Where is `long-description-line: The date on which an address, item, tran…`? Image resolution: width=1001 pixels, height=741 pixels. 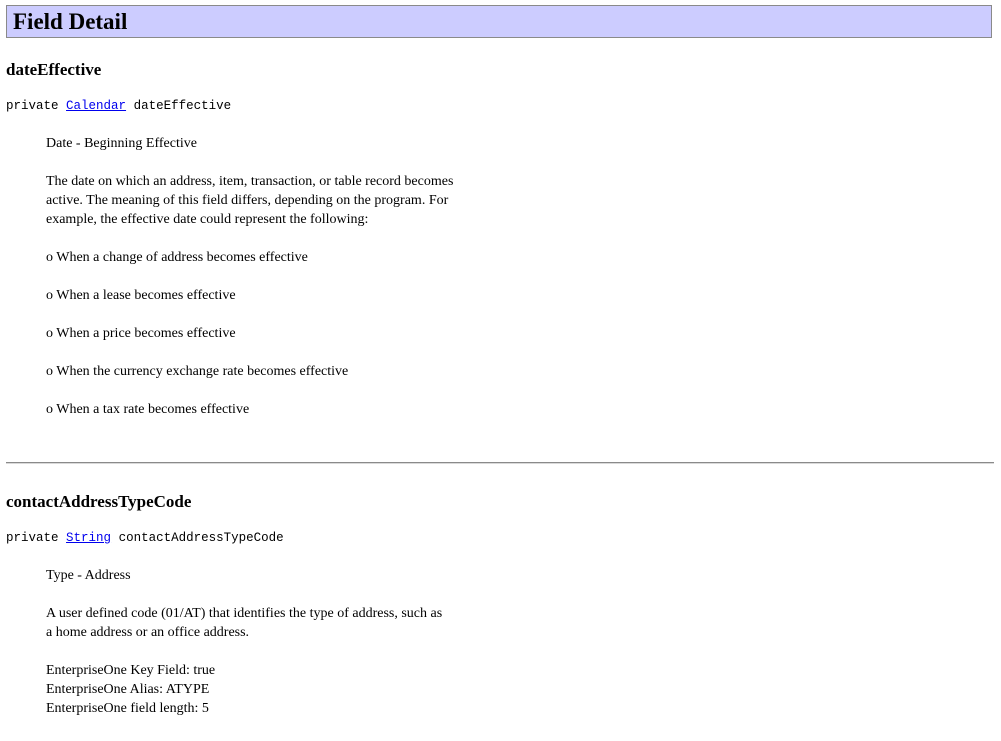 long-description-line: The date on which an address, item, tran… is located at coordinates (250, 181).